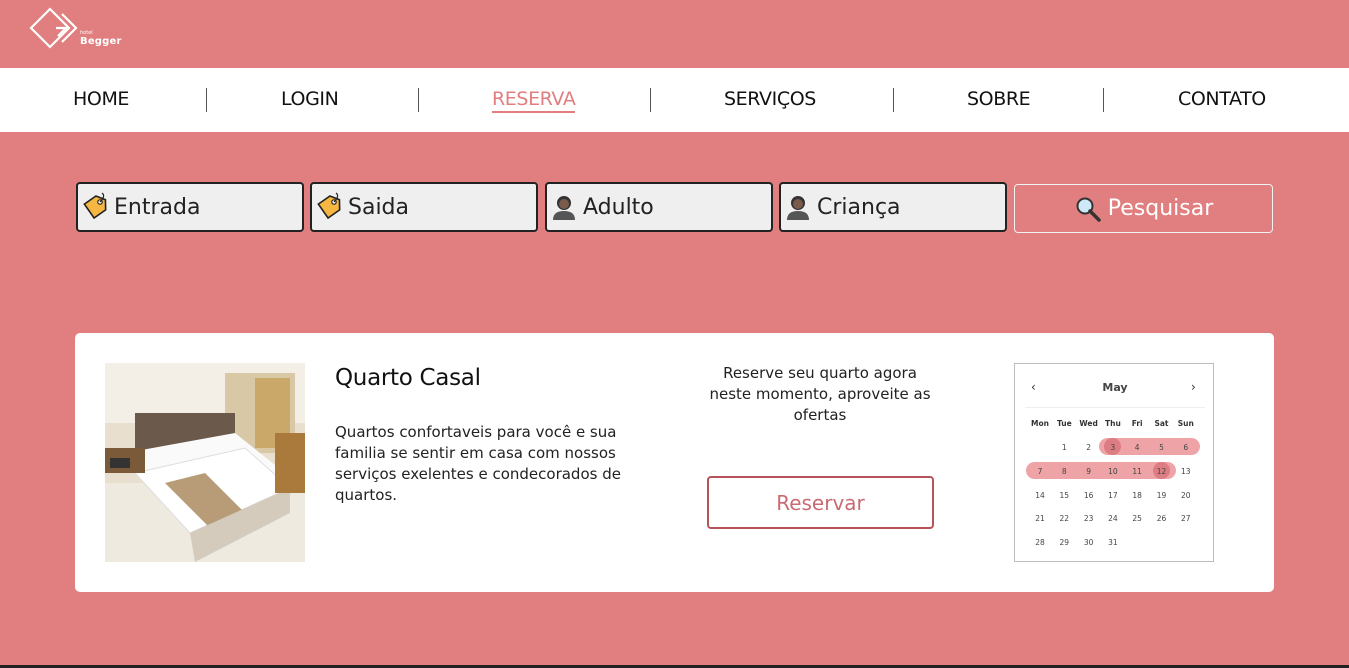 This screenshot has width=1349, height=668. Describe the element at coordinates (1113, 542) in the screenshot. I see `calendar-day: 31` at that location.